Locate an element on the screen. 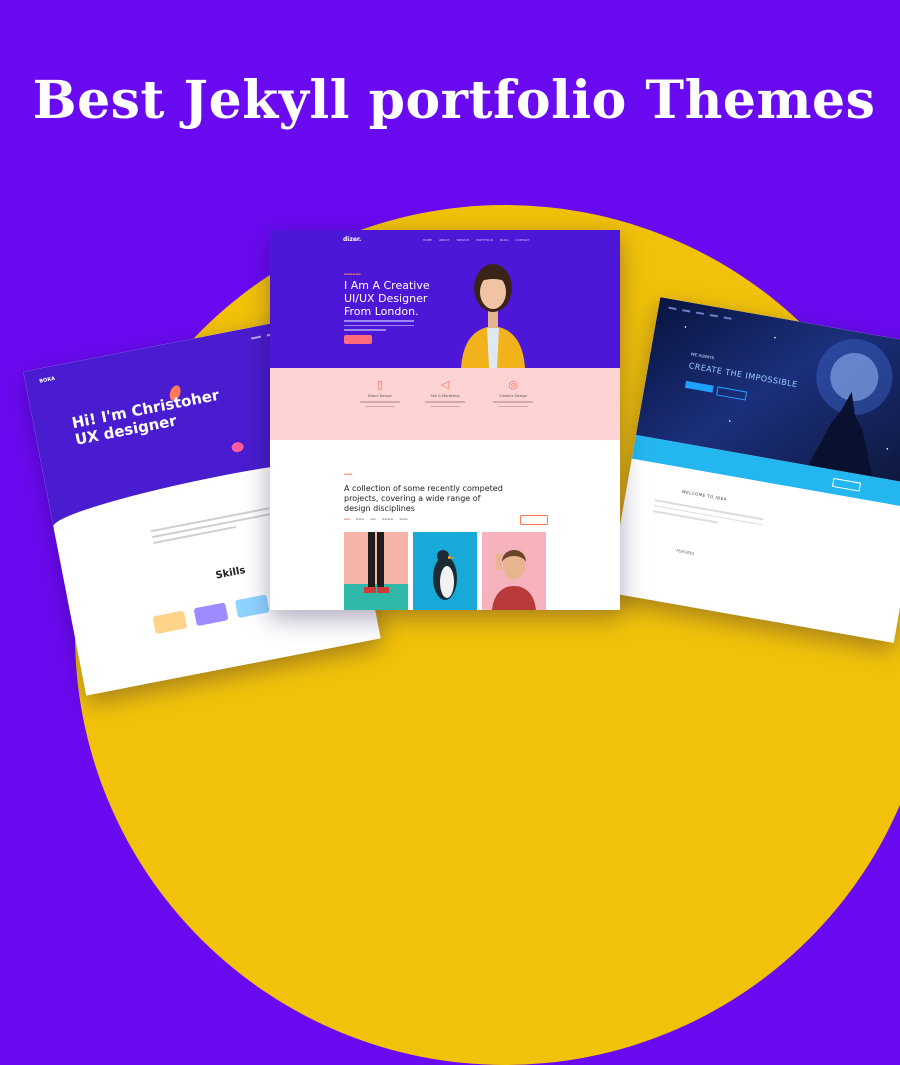 This screenshot has height=1065, width=900. center-theme-cta-button is located at coordinates (358, 339).